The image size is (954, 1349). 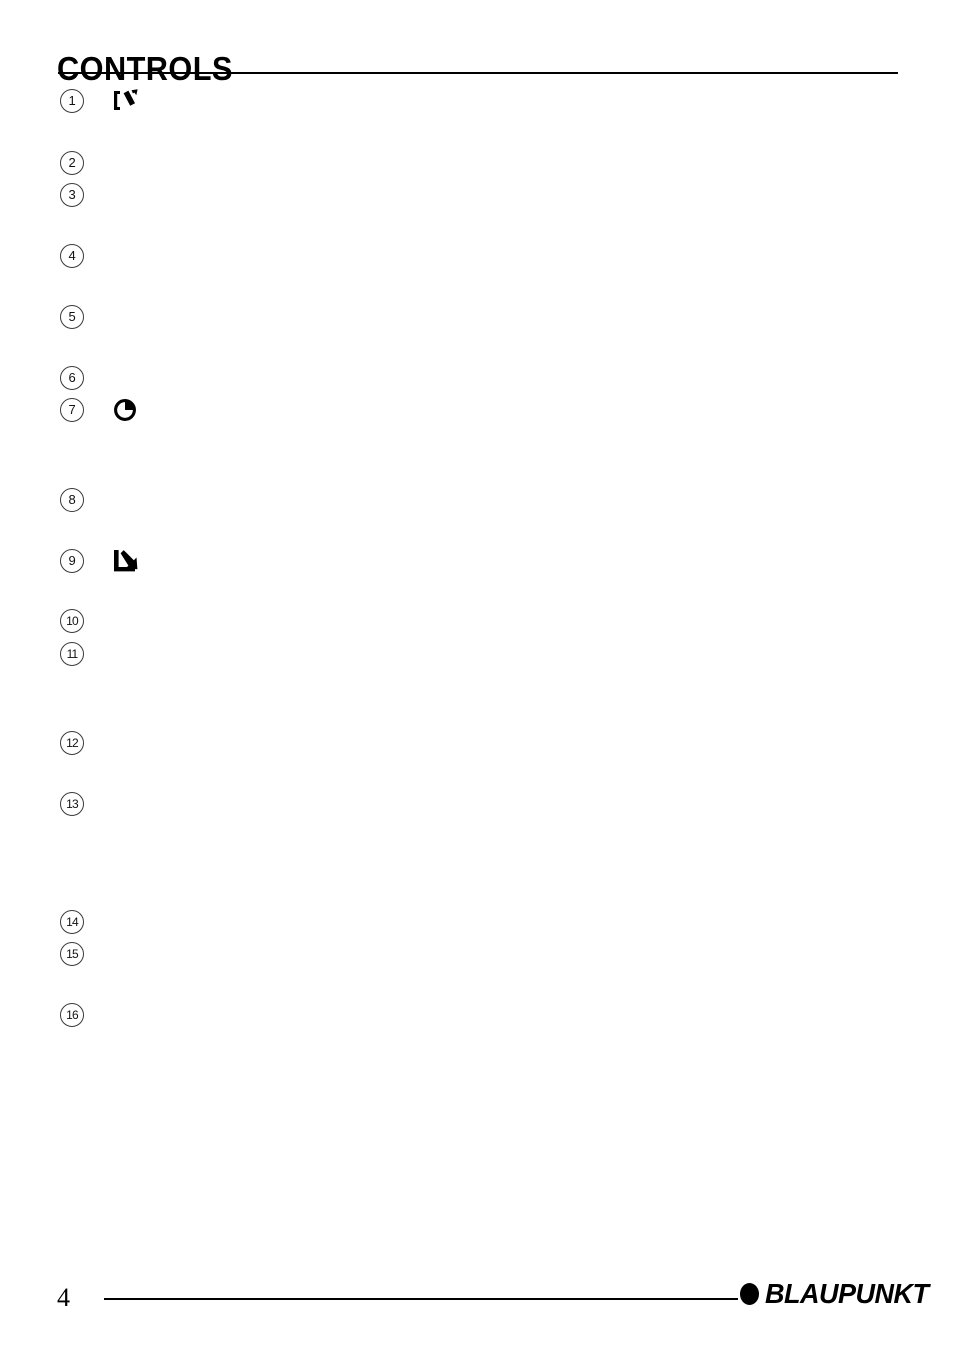 I want to click on callout-item-1: 1, so click(x=490, y=102).